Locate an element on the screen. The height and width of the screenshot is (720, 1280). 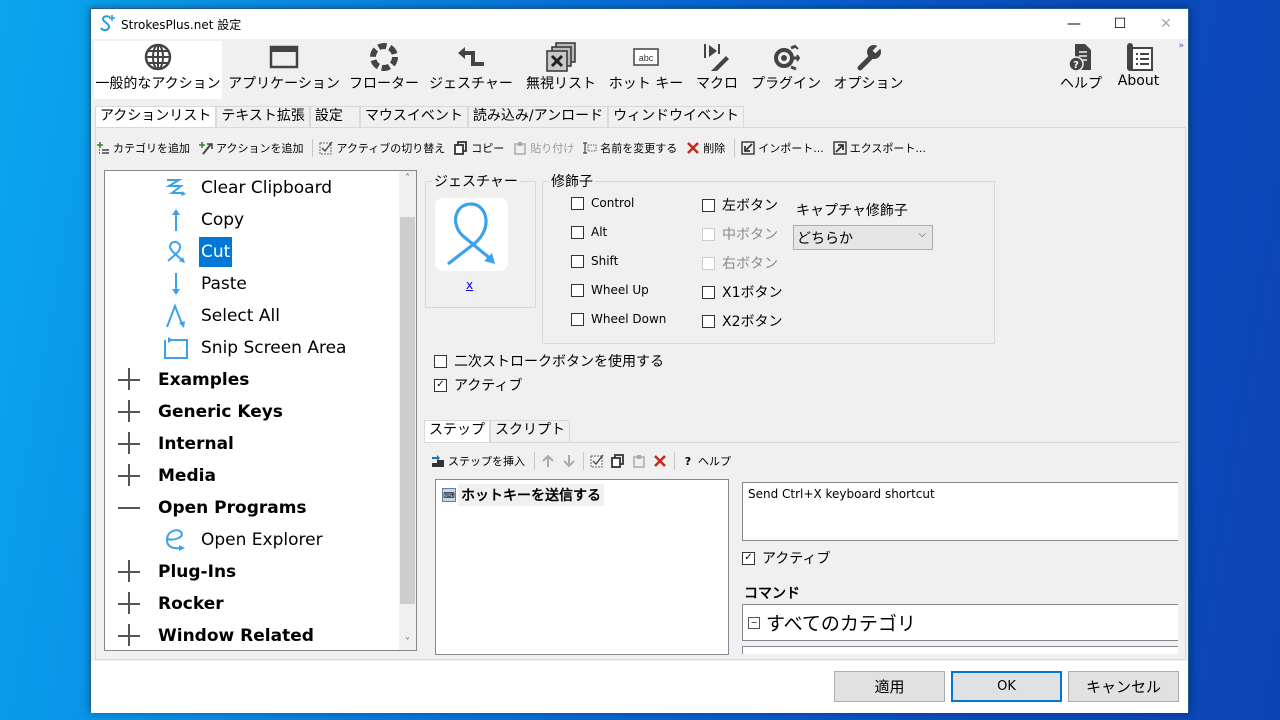
tab-script: スクリプト is located at coordinates (530, 431).